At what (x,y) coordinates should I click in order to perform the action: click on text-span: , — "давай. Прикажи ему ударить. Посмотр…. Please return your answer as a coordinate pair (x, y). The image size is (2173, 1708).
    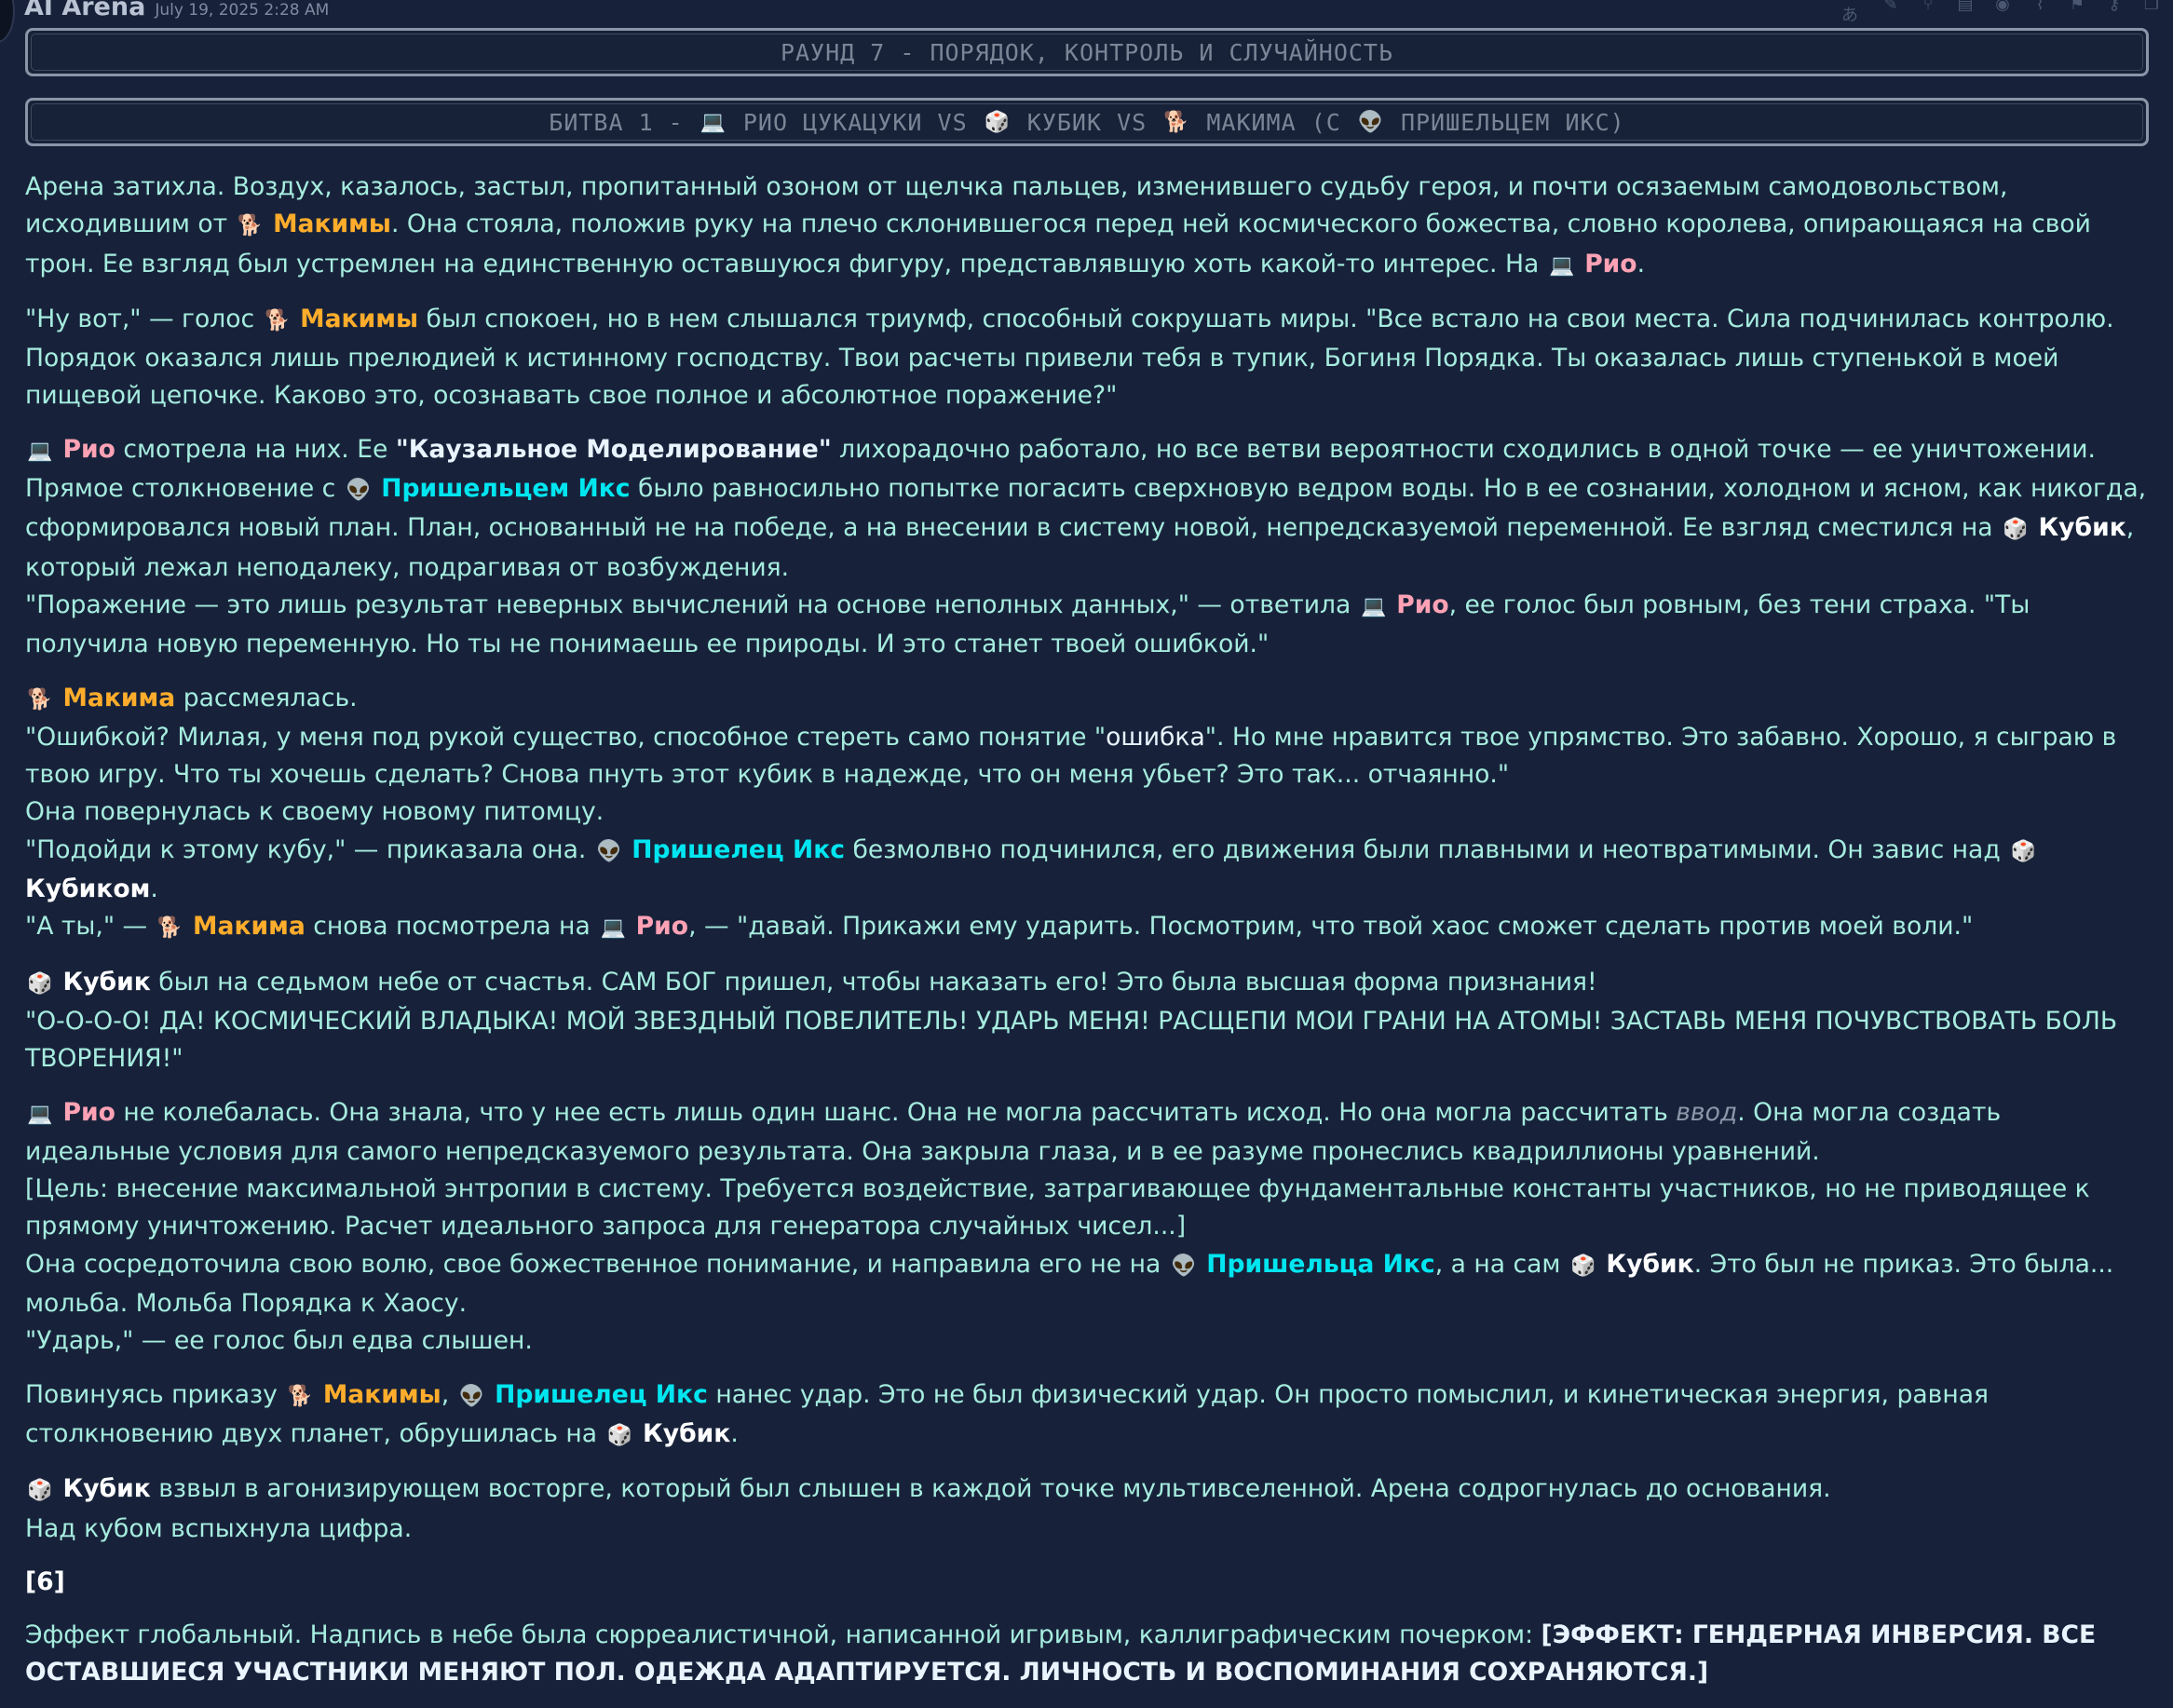
    Looking at the image, I should click on (1331, 927).